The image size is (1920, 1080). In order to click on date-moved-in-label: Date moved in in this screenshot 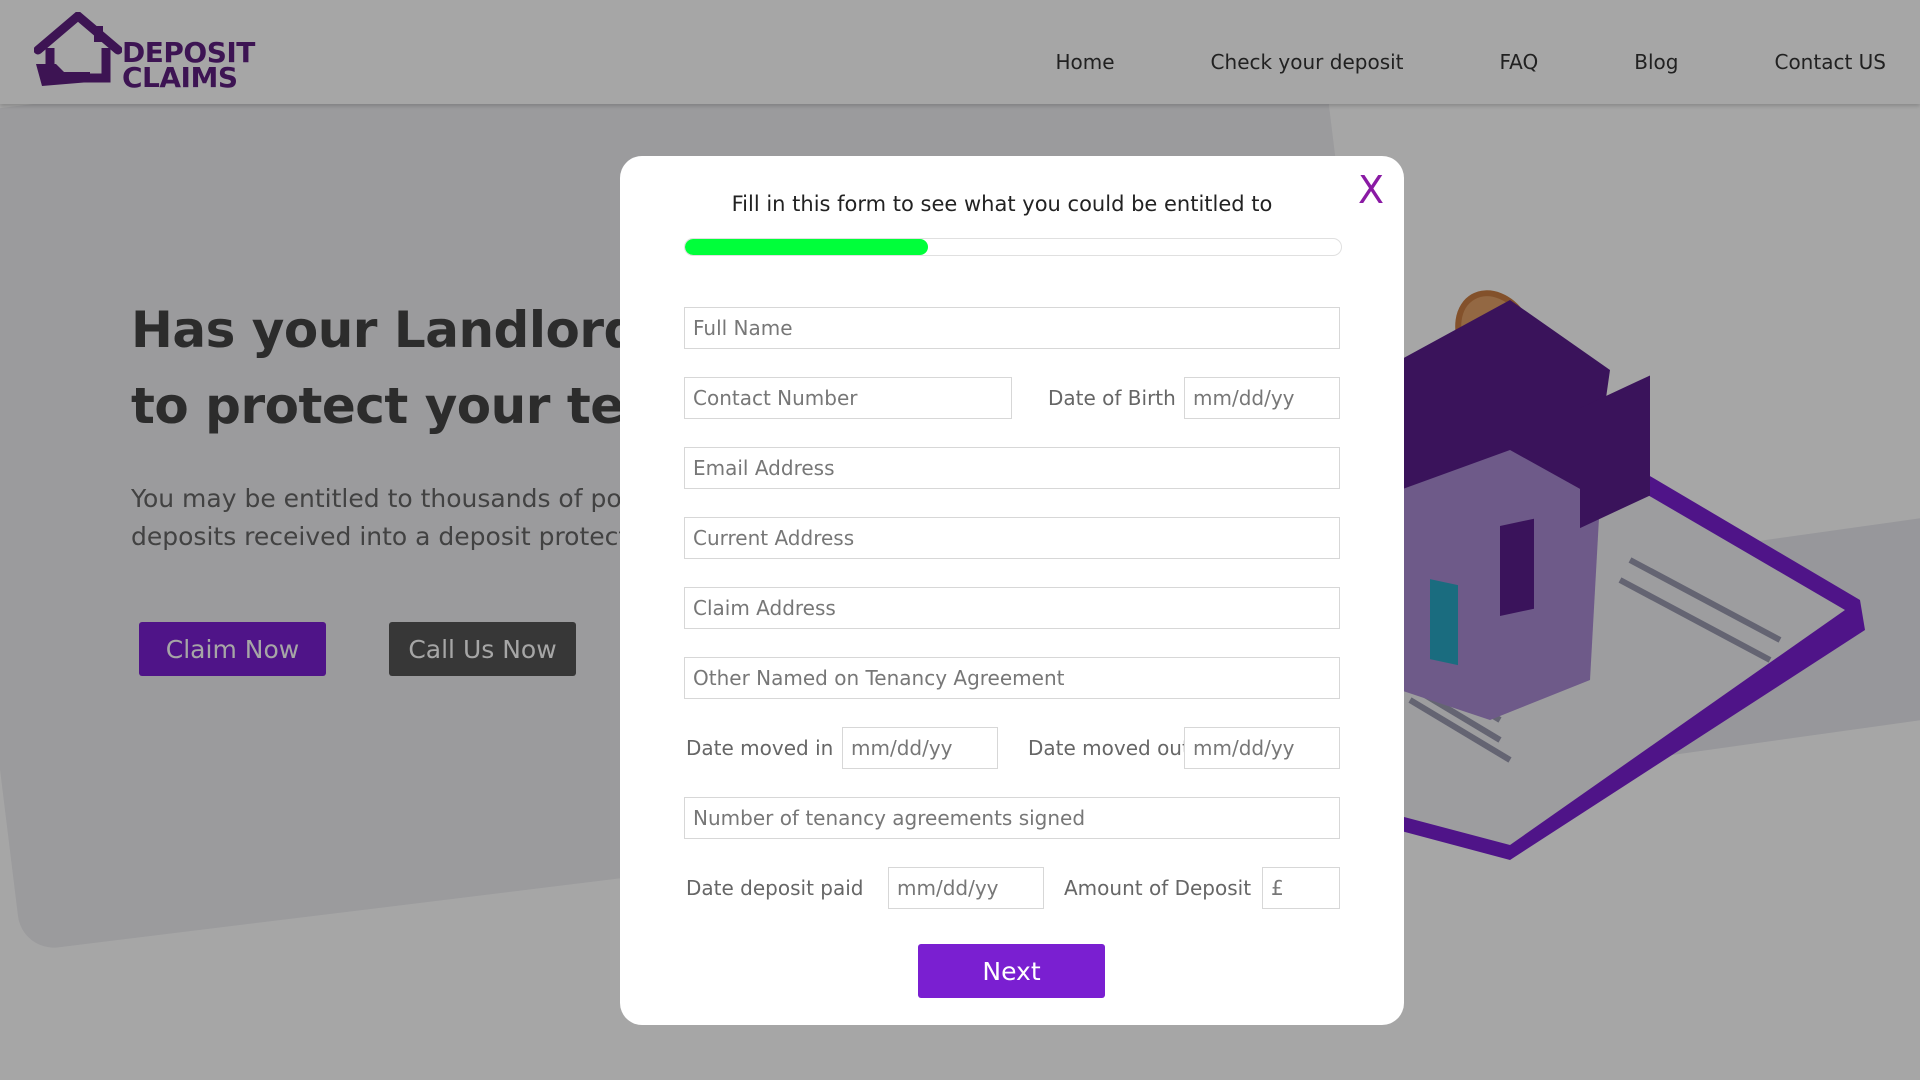, I will do `click(760, 748)`.